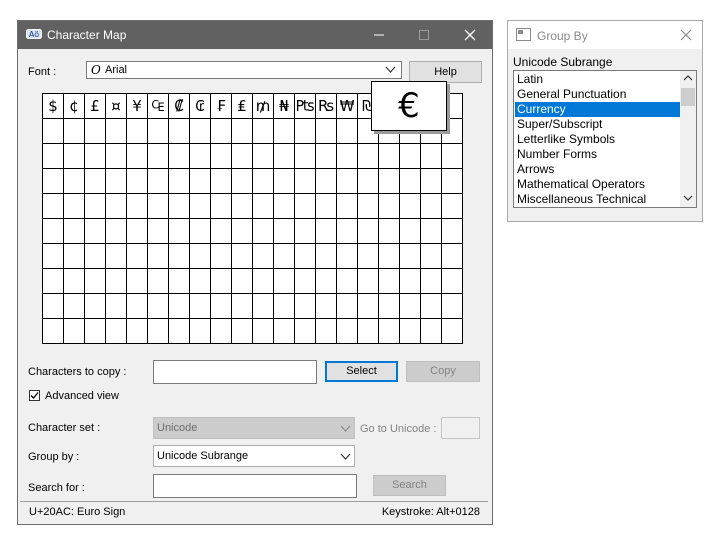  What do you see at coordinates (326, 106) in the screenshot?
I see `char-cell: ₨` at bounding box center [326, 106].